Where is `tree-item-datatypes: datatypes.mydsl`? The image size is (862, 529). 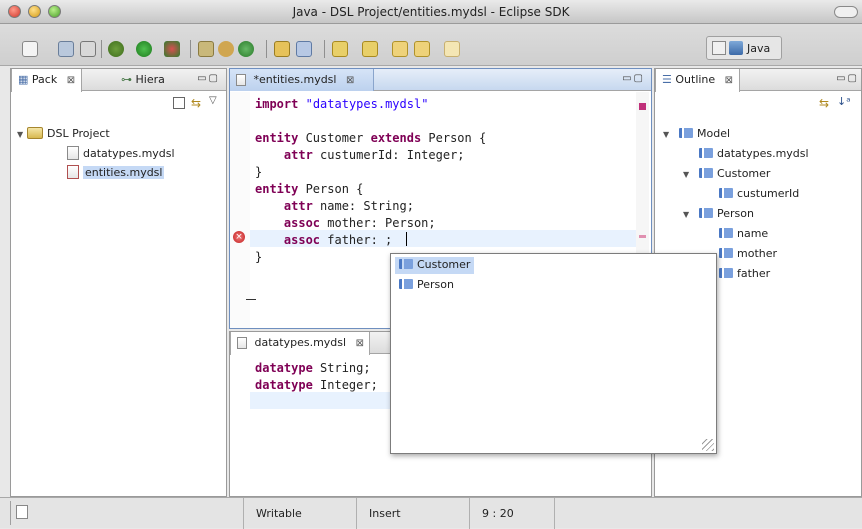
tree-item-datatypes: datatypes.mydsl is located at coordinates (121, 155).